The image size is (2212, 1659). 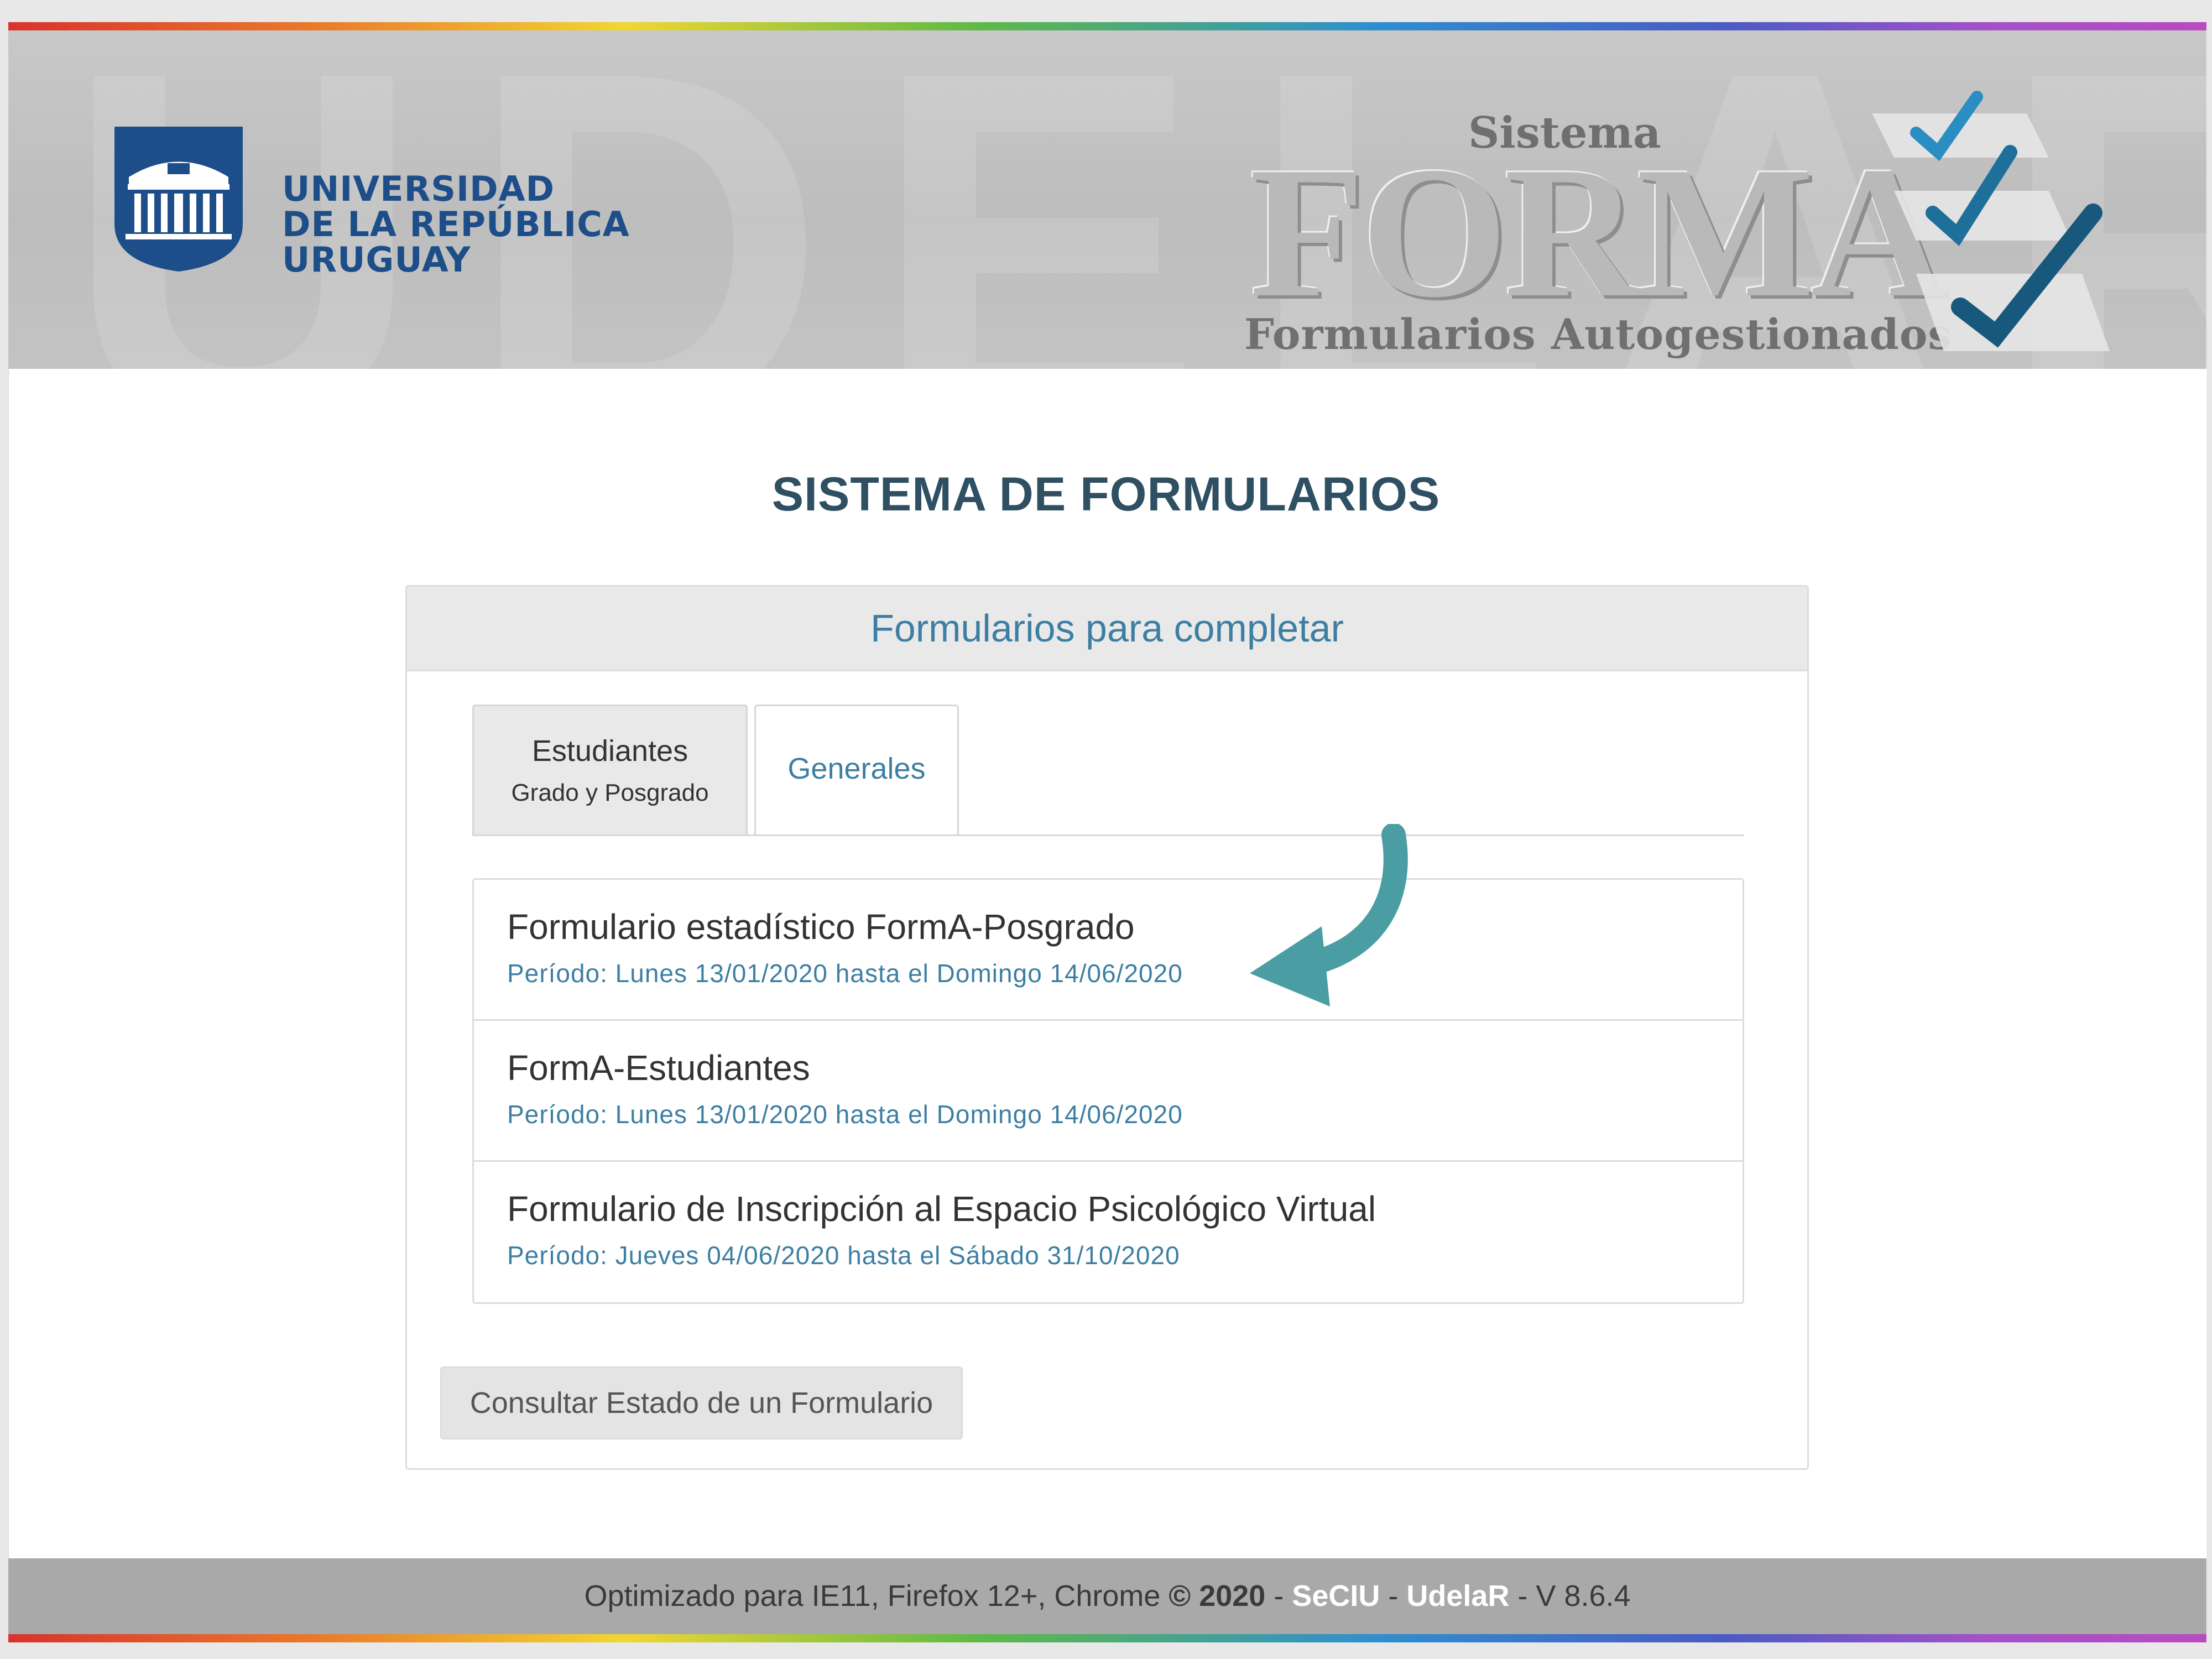 I want to click on footer-link-udelar: UdelaR, so click(x=1458, y=1596).